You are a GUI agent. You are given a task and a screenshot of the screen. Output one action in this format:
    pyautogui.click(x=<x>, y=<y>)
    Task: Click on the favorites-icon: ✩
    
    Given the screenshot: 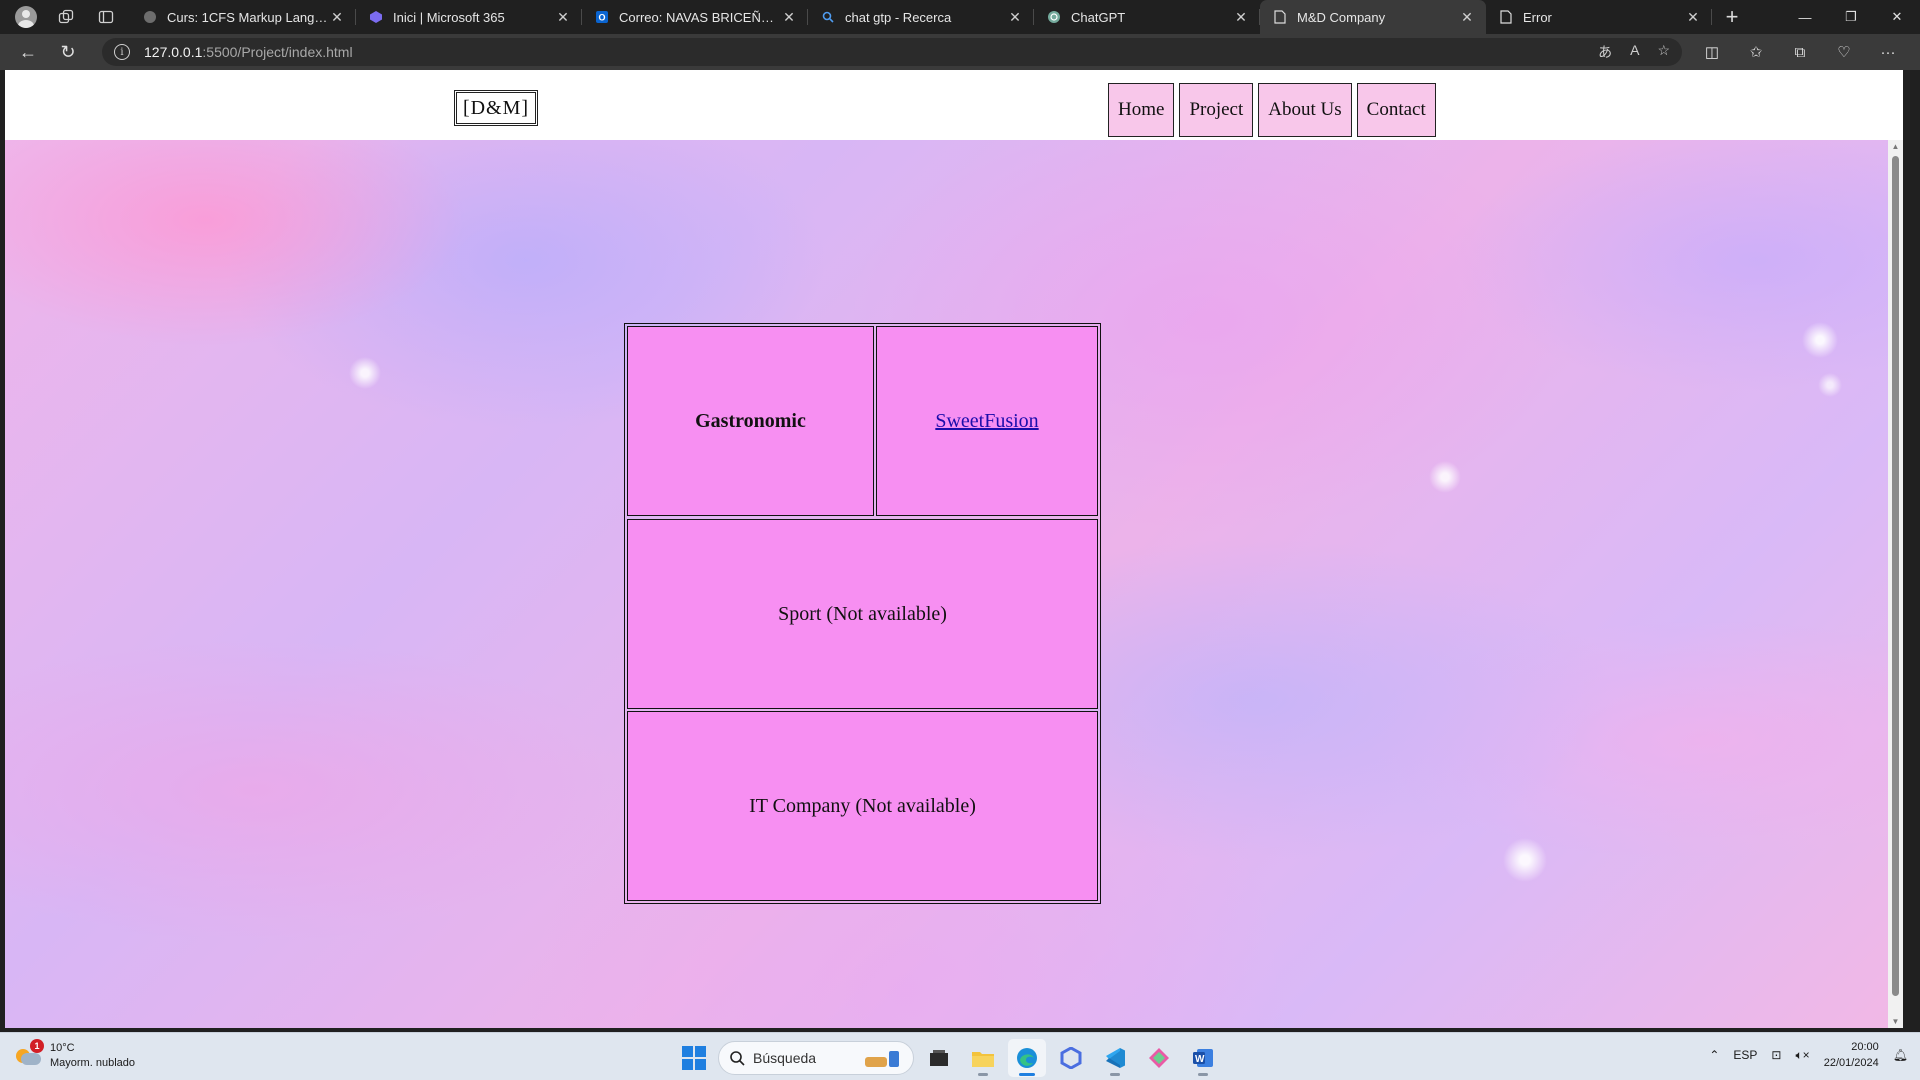 What is the action you would take?
    pyautogui.click(x=1756, y=52)
    